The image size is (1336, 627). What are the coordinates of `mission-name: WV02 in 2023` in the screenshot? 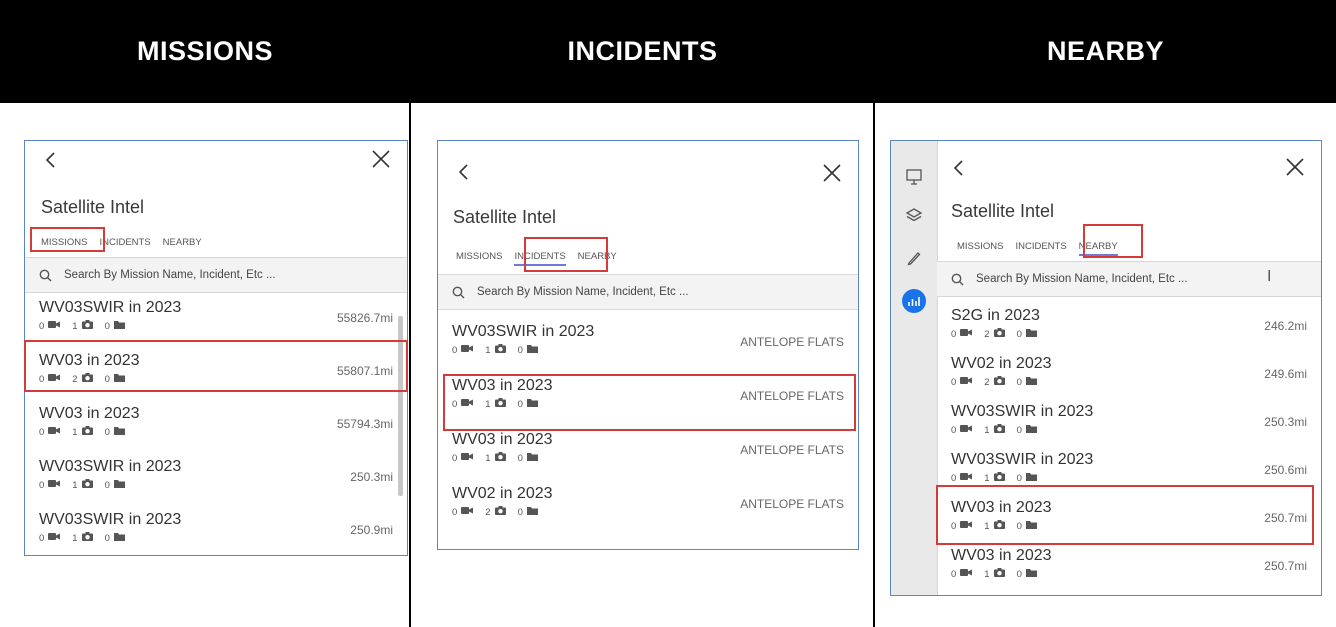 It's located at (1001, 363).